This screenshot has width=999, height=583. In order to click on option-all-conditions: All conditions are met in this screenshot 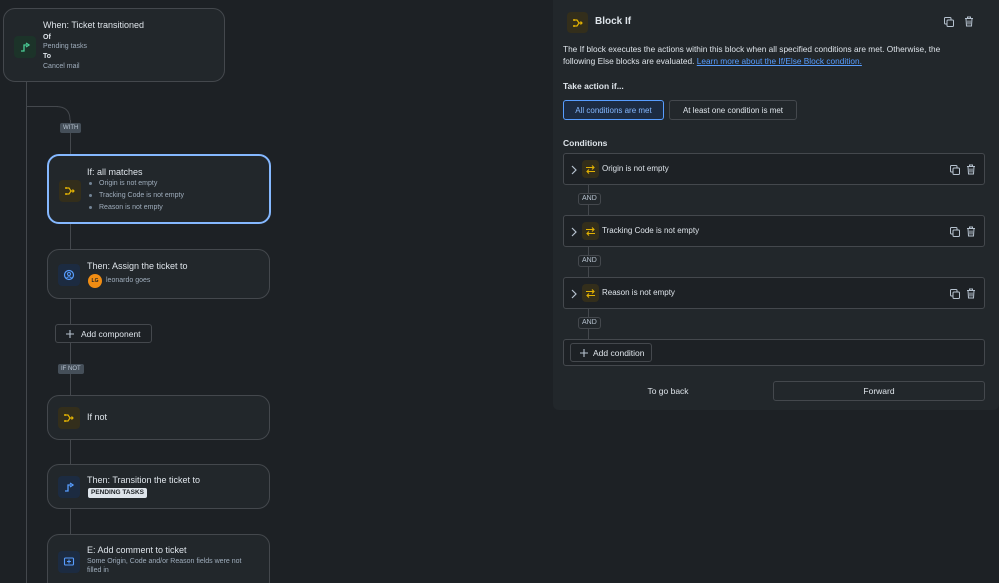, I will do `click(613, 110)`.